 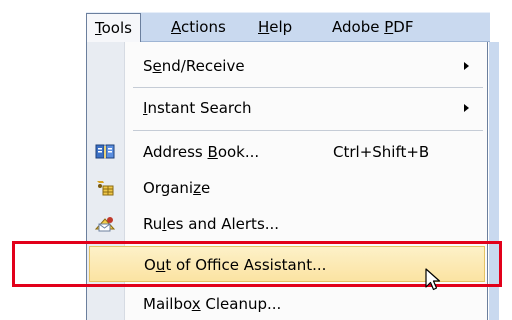 I want to click on menu-item-instant-search: Instant Search, so click(x=287, y=108).